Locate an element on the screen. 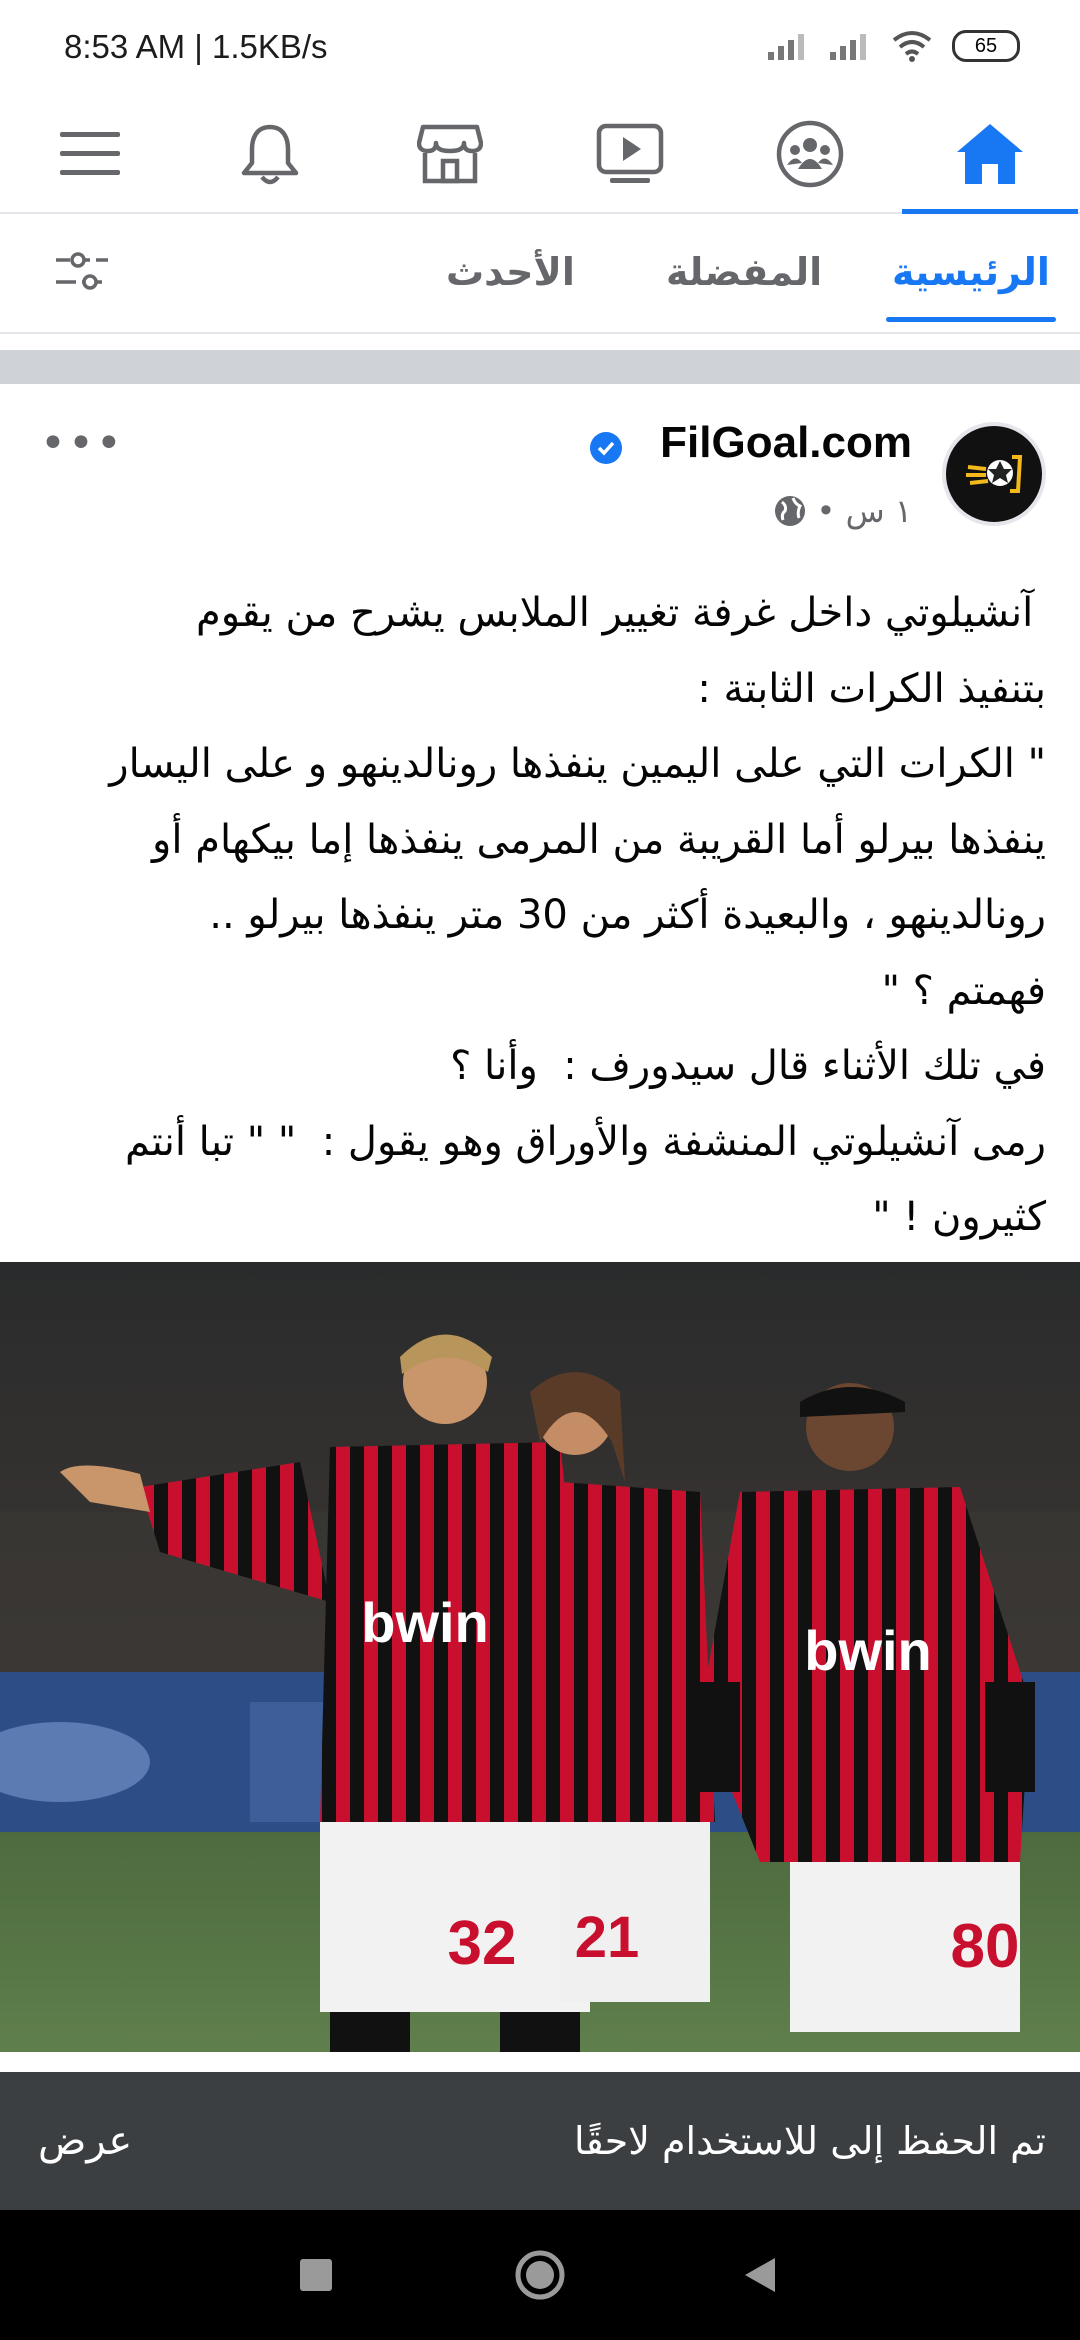  home-icon is located at coordinates (990, 154).